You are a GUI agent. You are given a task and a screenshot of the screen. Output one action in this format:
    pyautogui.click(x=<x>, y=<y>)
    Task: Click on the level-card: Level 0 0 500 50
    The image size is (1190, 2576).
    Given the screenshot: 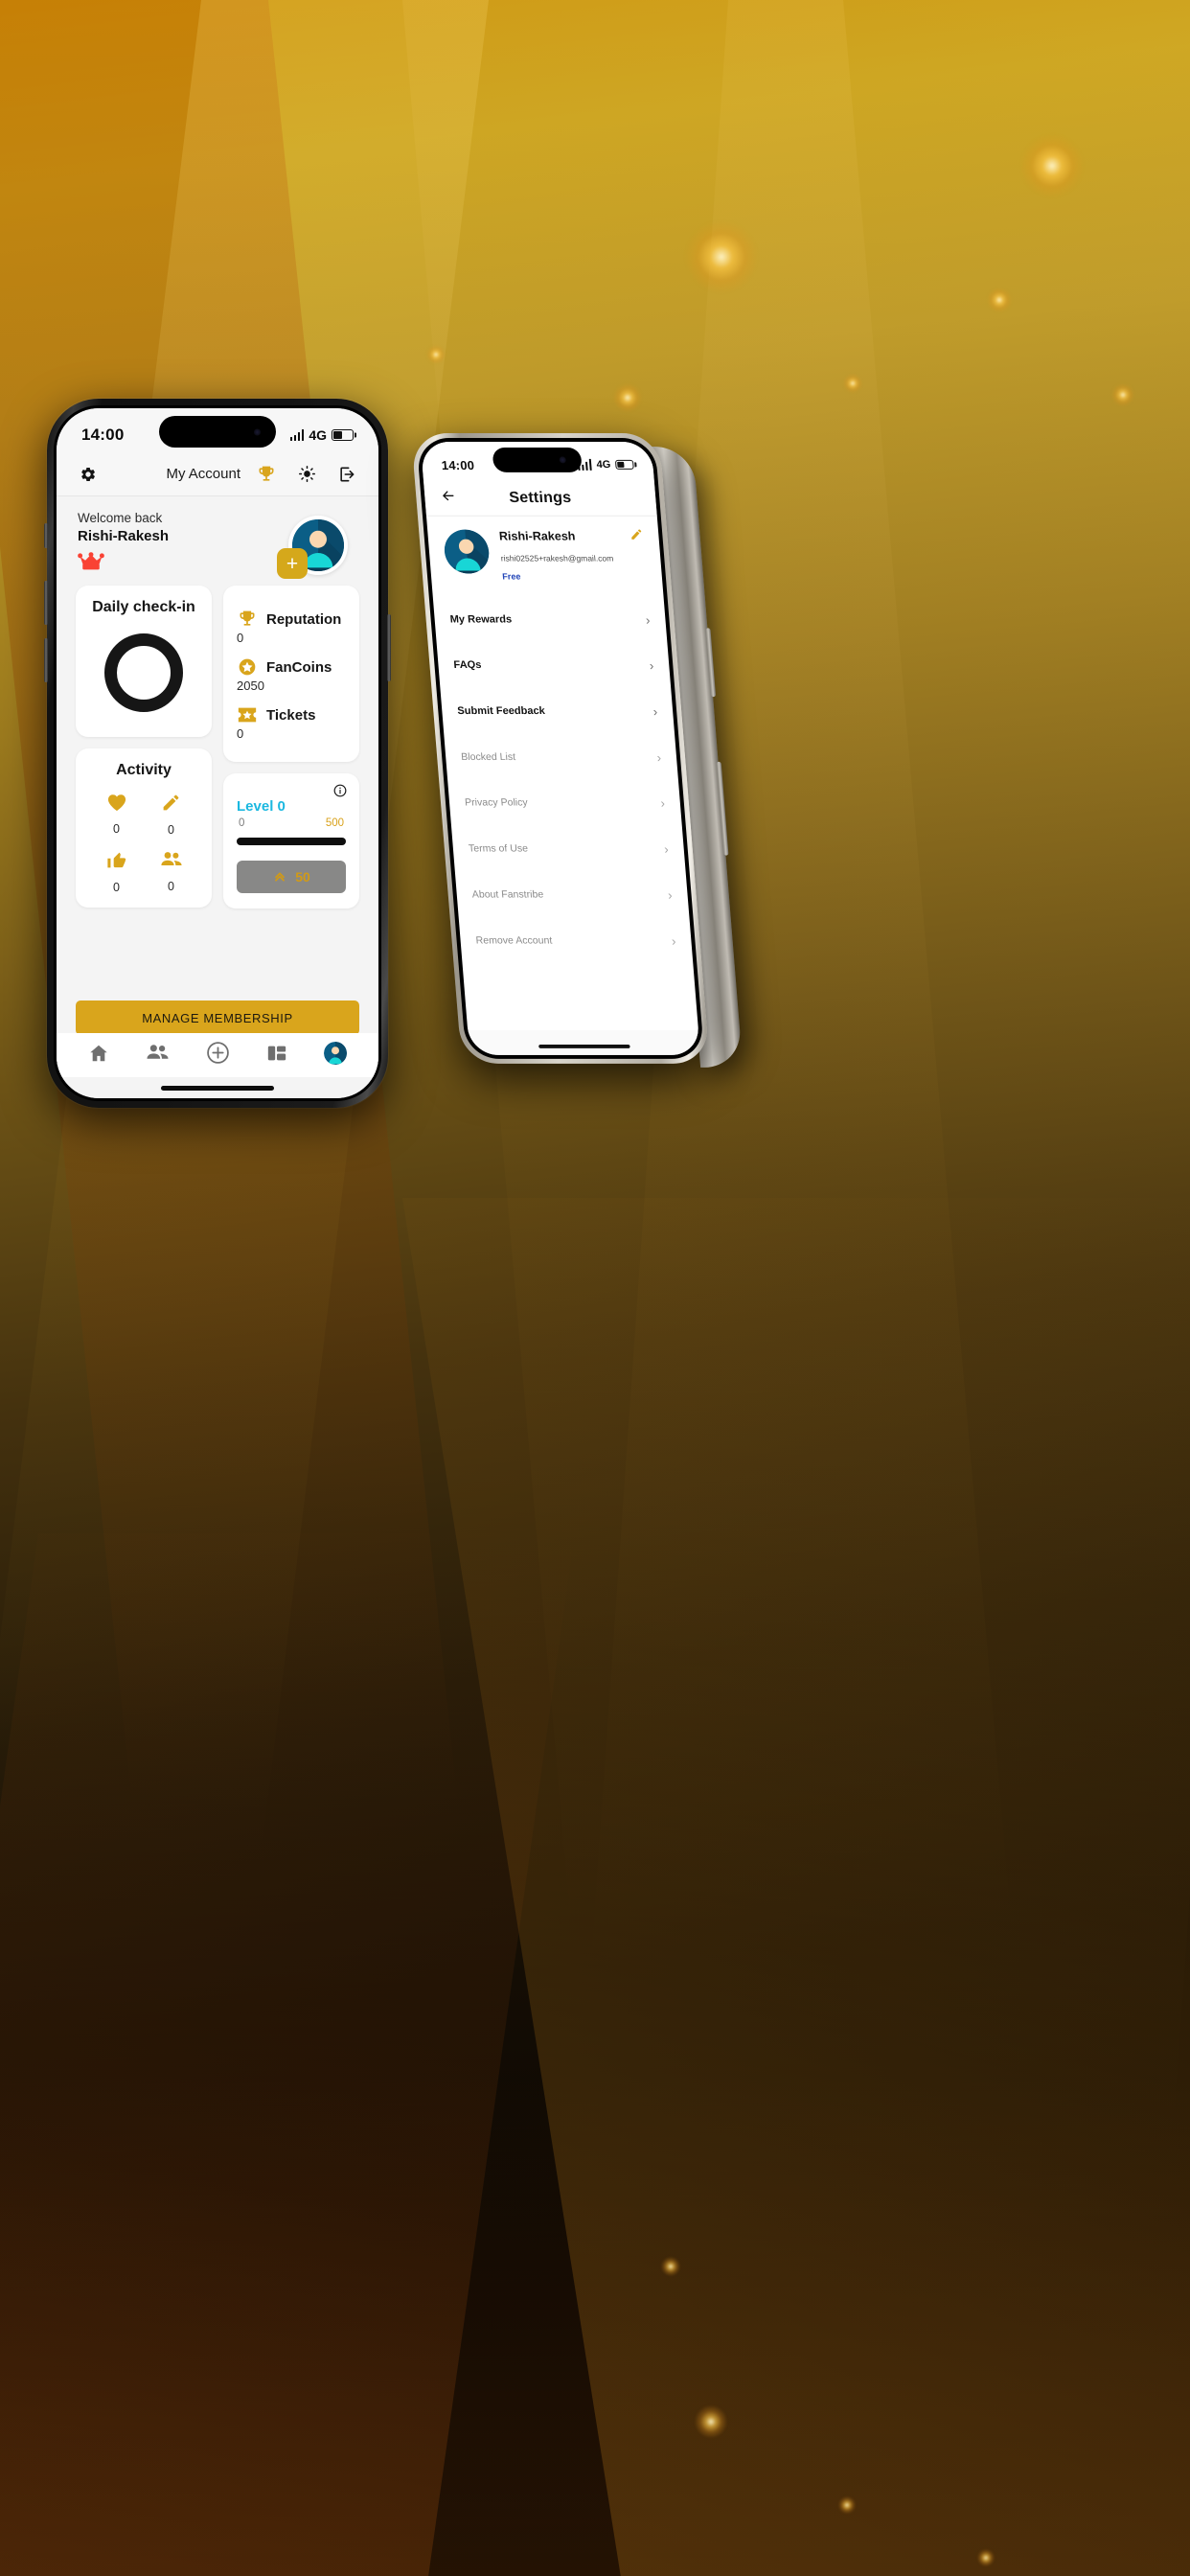 What is the action you would take?
    pyautogui.click(x=291, y=841)
    